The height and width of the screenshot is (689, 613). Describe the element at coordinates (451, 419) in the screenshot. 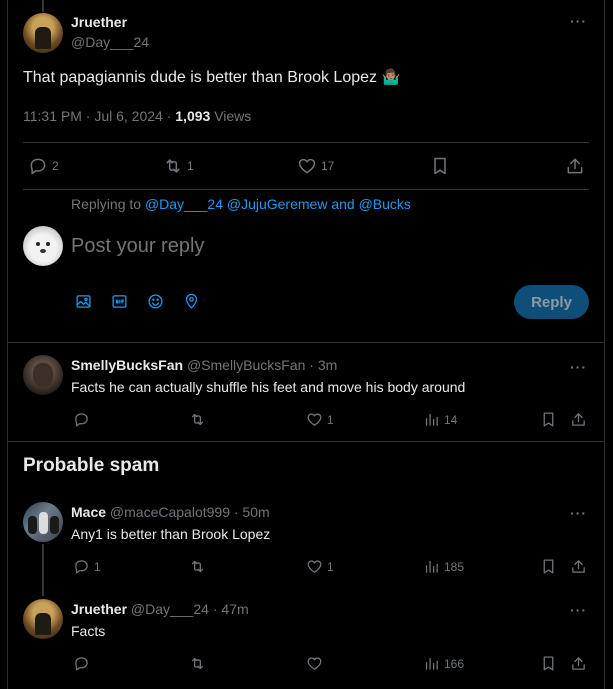

I see `views-count: 14` at that location.